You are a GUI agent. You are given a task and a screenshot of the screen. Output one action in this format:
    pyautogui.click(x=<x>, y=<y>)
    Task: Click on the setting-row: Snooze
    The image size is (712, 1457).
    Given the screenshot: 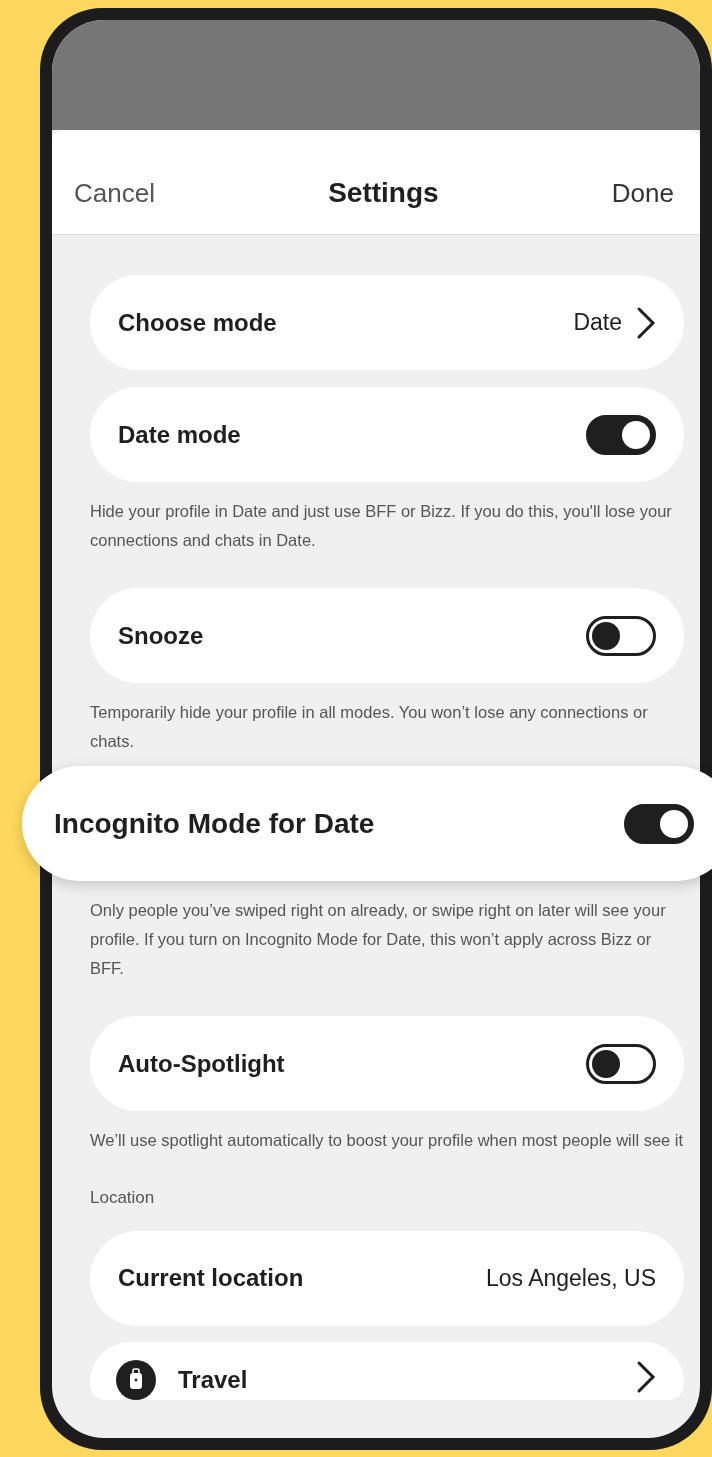 What is the action you would take?
    pyautogui.click(x=387, y=635)
    